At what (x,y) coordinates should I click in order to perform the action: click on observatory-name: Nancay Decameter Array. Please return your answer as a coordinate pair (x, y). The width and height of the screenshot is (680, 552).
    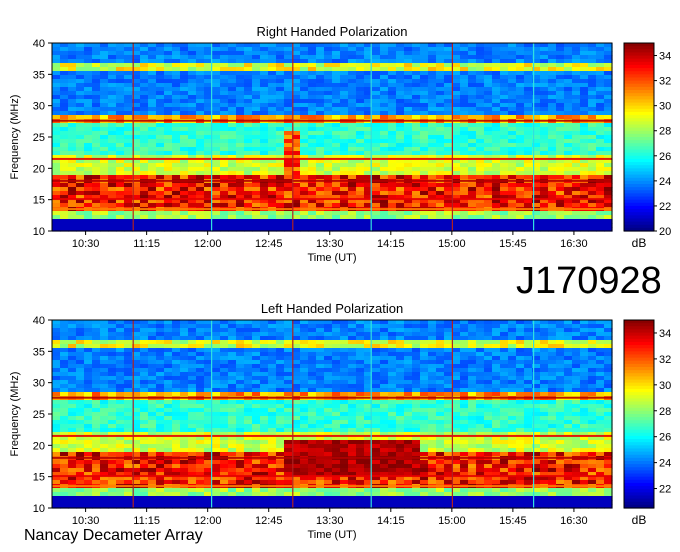
    Looking at the image, I should click on (113, 535).